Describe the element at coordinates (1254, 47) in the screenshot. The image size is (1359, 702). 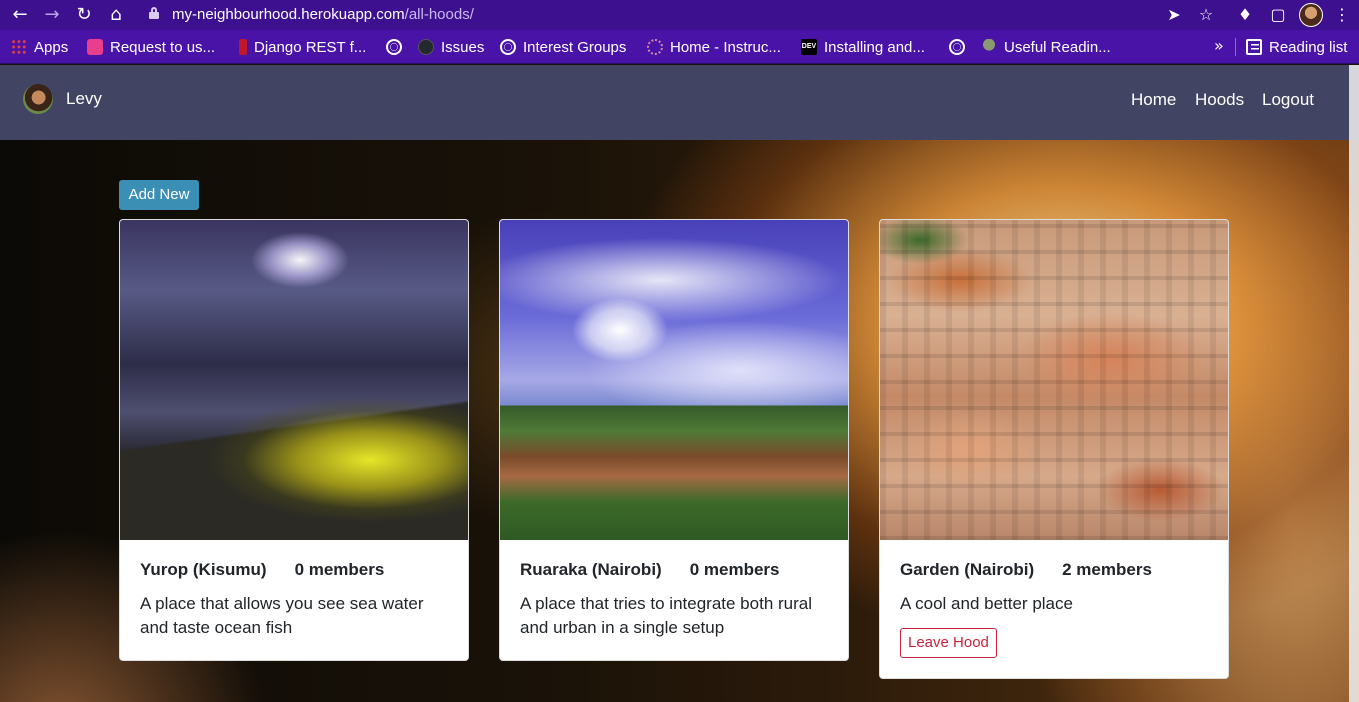
I see `reading-list-icon` at that location.